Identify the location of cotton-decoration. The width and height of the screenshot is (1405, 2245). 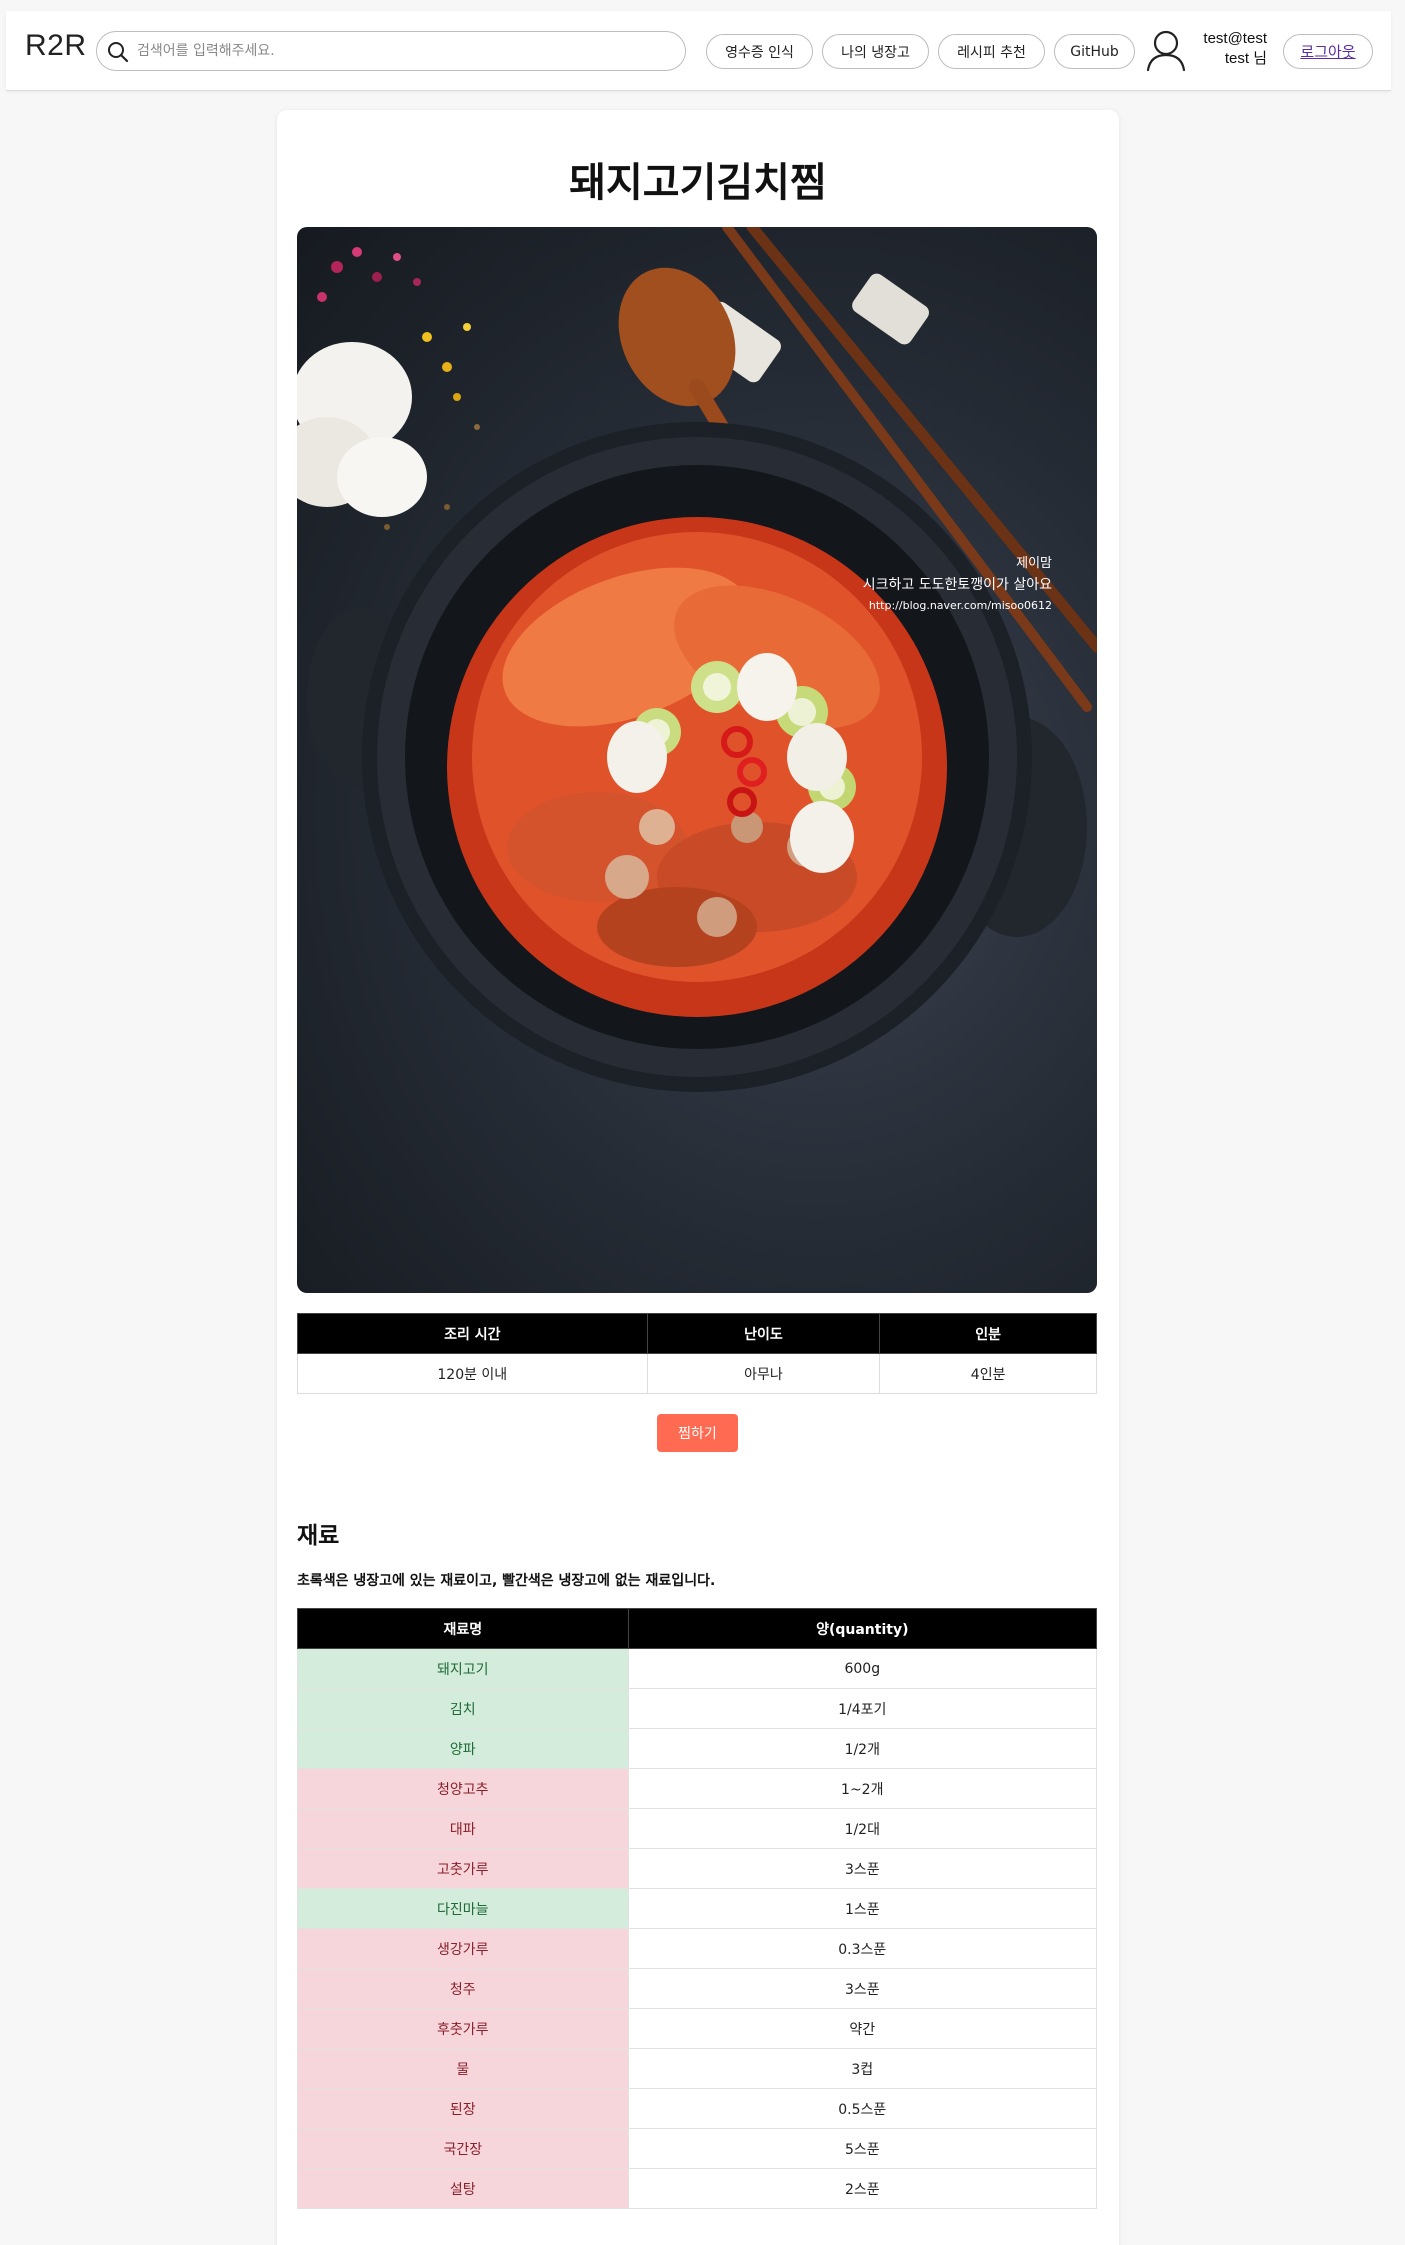
(362, 429).